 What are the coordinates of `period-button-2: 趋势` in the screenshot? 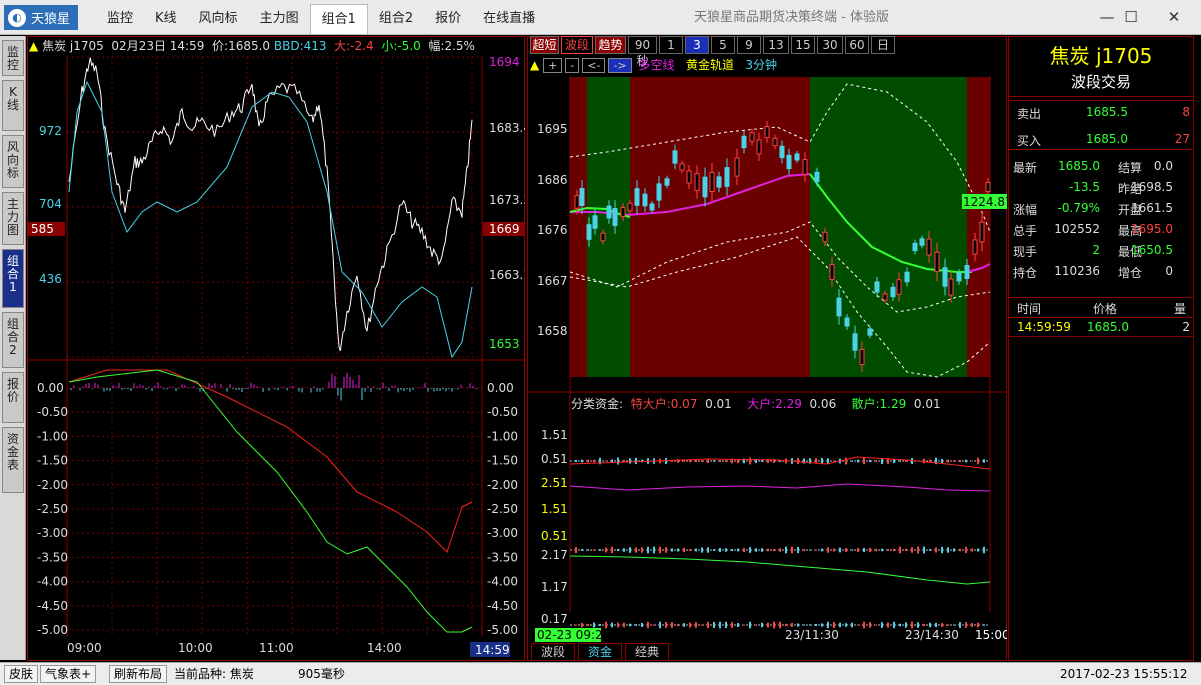 It's located at (610, 45).